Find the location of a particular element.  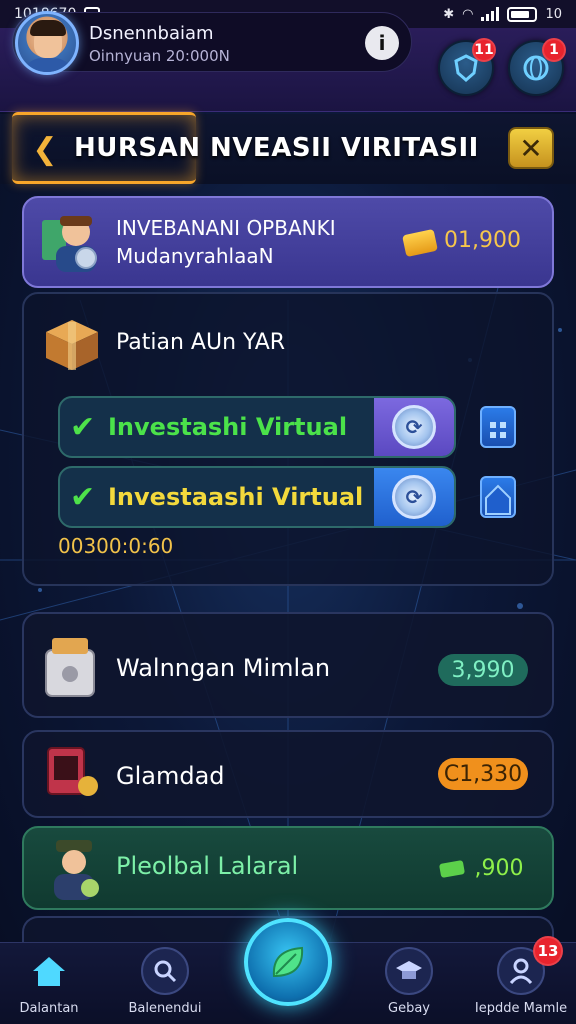

center-action-button is located at coordinates (288, 962).